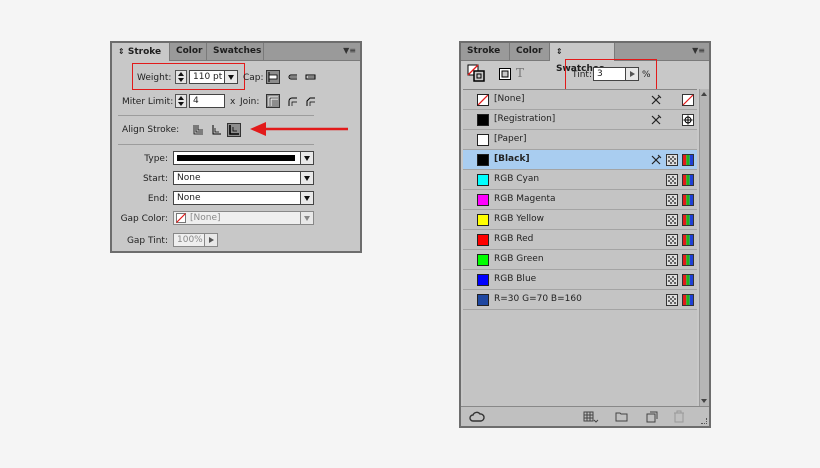 This screenshot has width=820, height=468. I want to click on end-label: End:, so click(157, 199).